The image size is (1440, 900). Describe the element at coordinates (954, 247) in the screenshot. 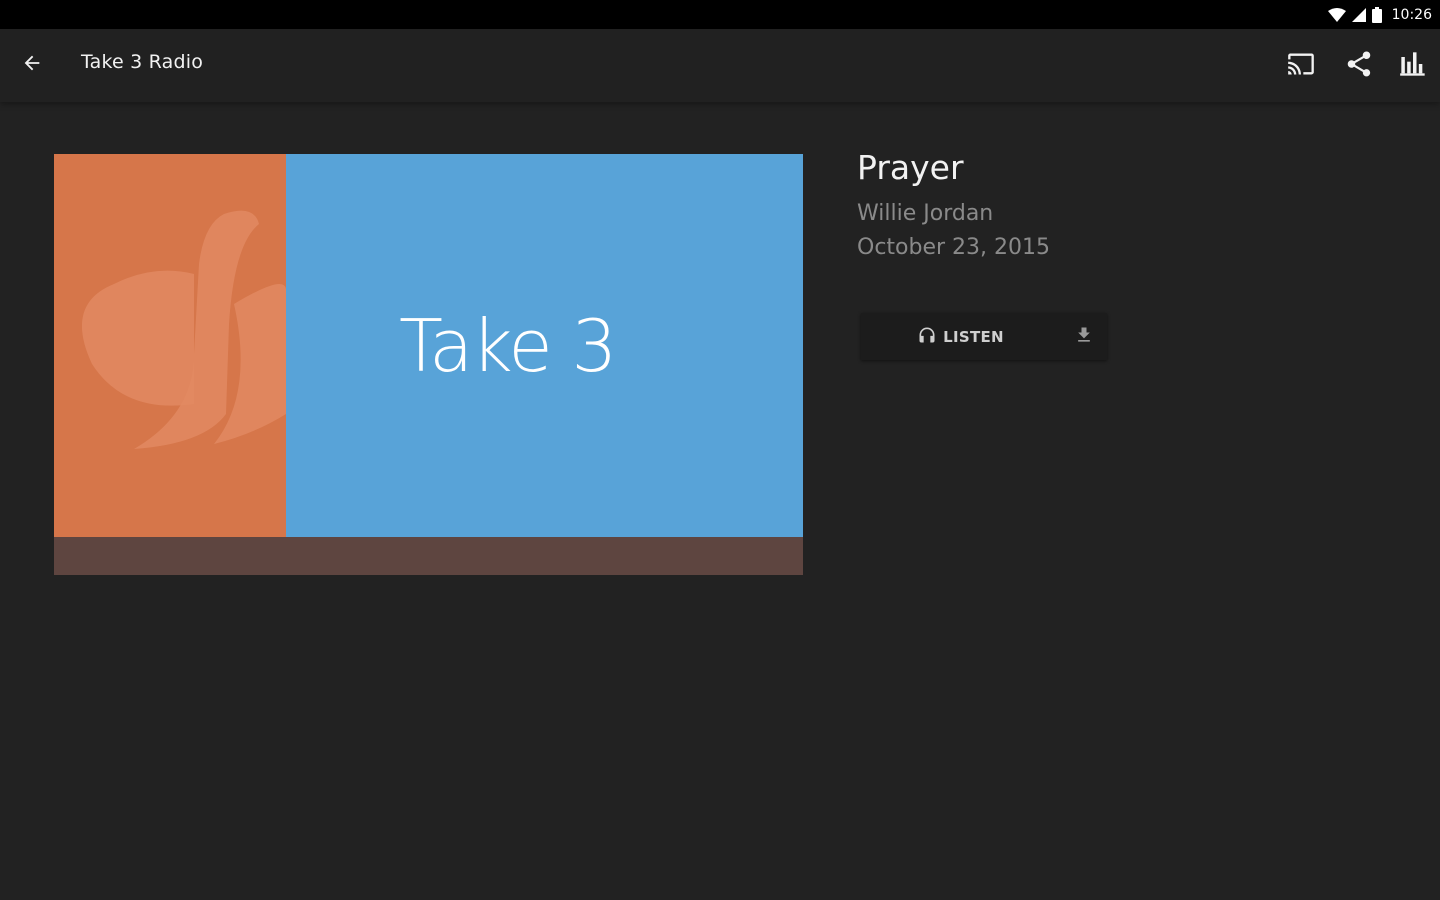

I see `episode-date: October 23, 2015` at that location.